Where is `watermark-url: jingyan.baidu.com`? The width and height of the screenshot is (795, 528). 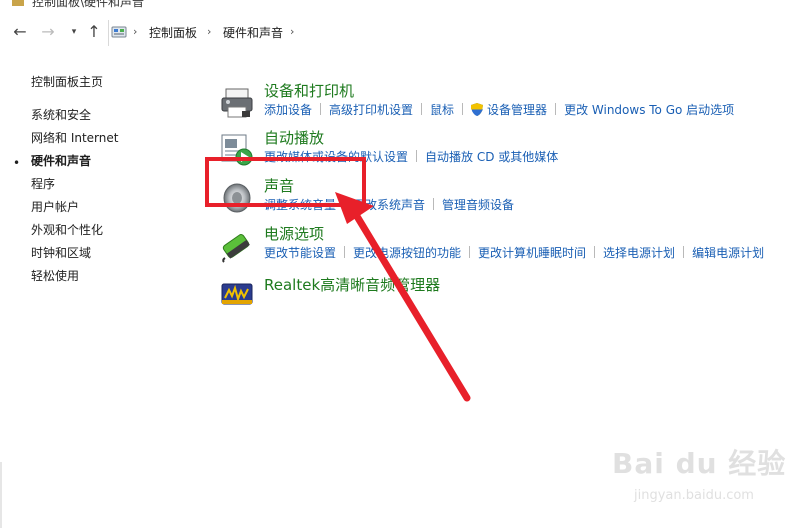
watermark-url: jingyan.baidu.com is located at coordinates (694, 495).